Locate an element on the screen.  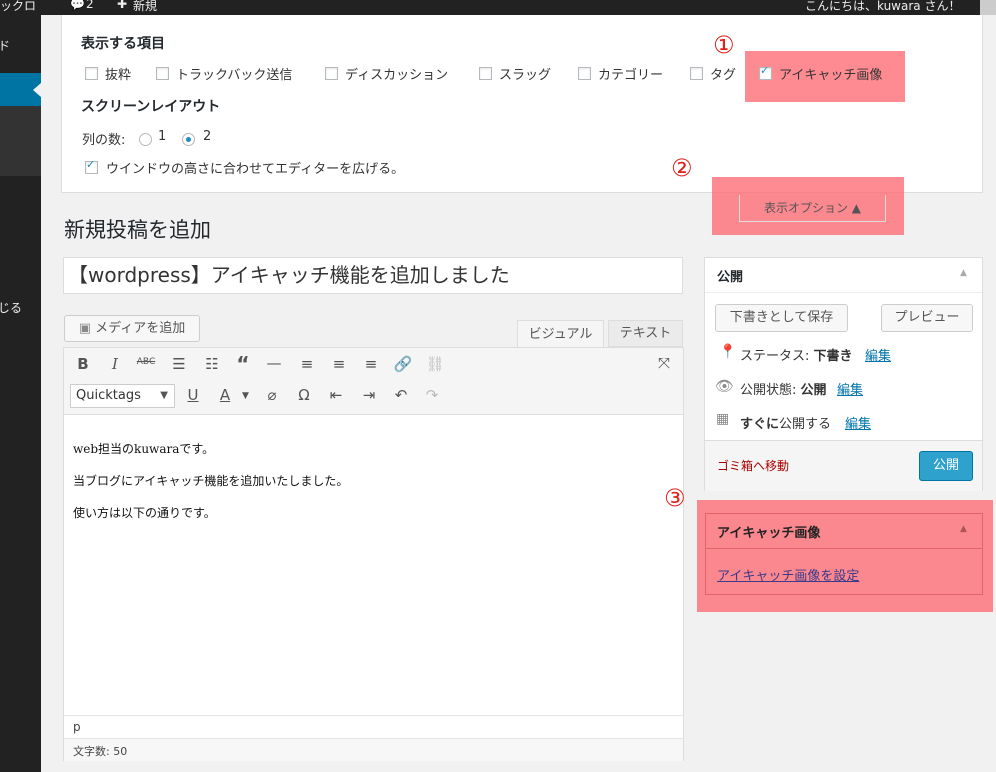
checkbox-trackbacks is located at coordinates (162, 73).